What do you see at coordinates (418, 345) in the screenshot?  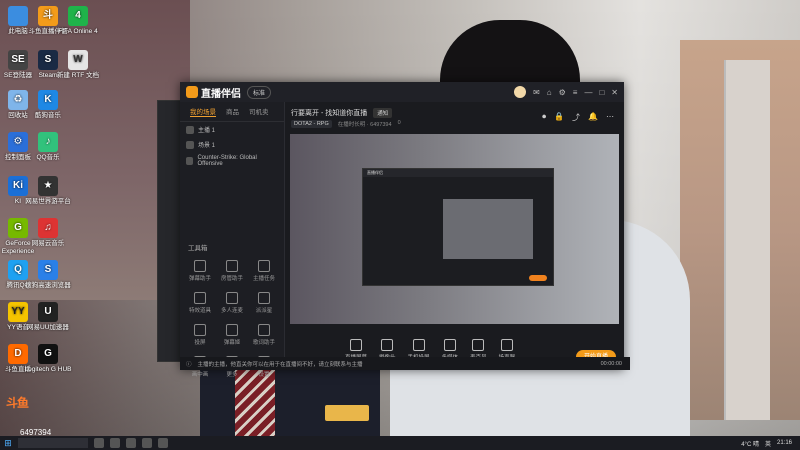 I see `phone-icon` at bounding box center [418, 345].